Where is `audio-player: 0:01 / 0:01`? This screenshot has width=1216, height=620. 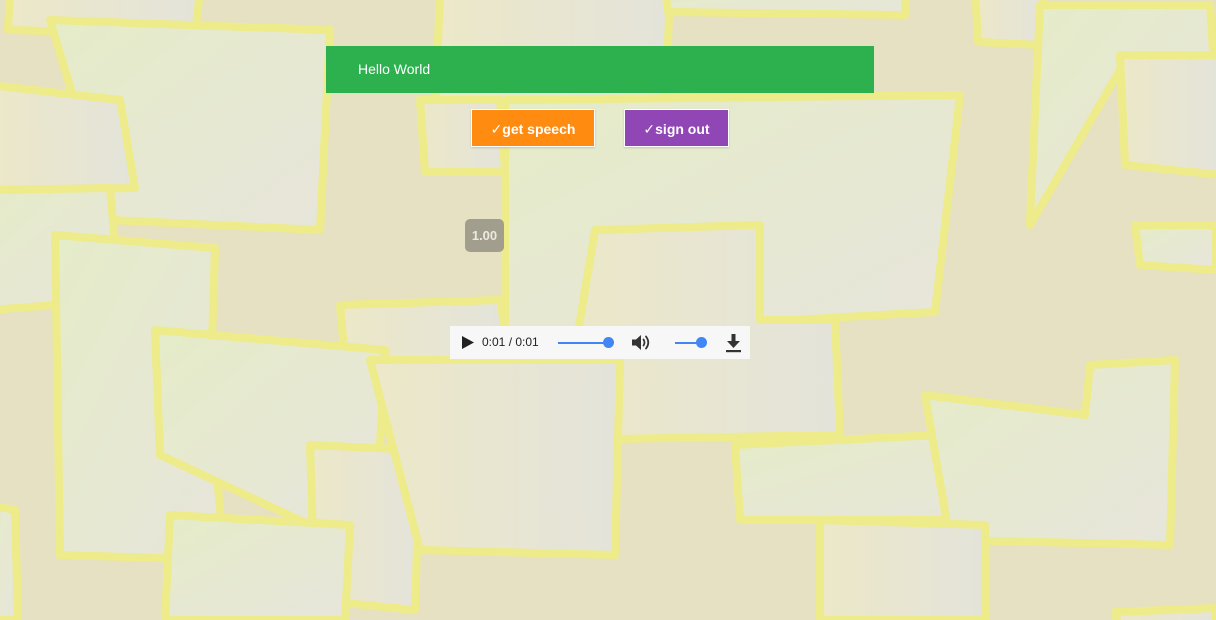 audio-player: 0:01 / 0:01 is located at coordinates (600, 342).